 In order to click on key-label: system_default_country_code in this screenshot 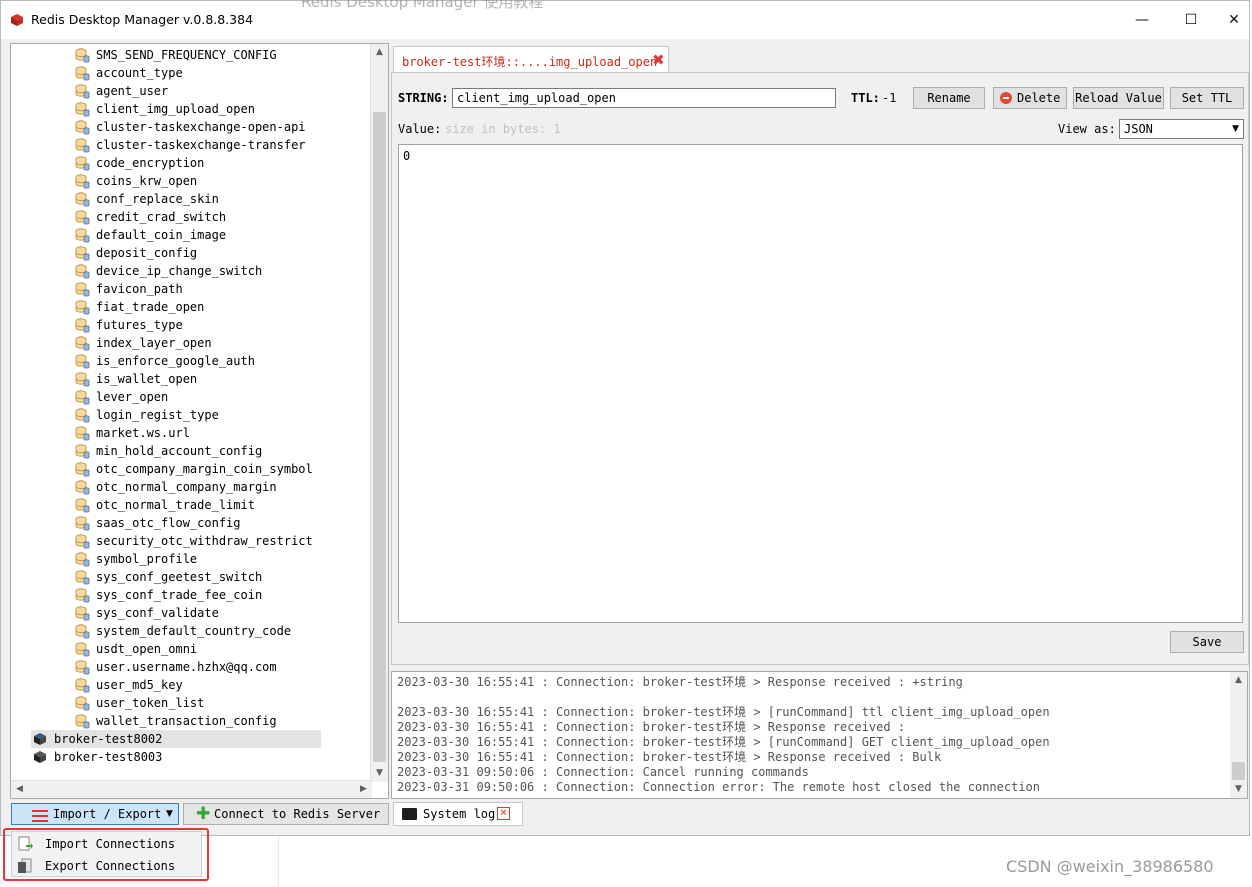, I will do `click(194, 631)`.